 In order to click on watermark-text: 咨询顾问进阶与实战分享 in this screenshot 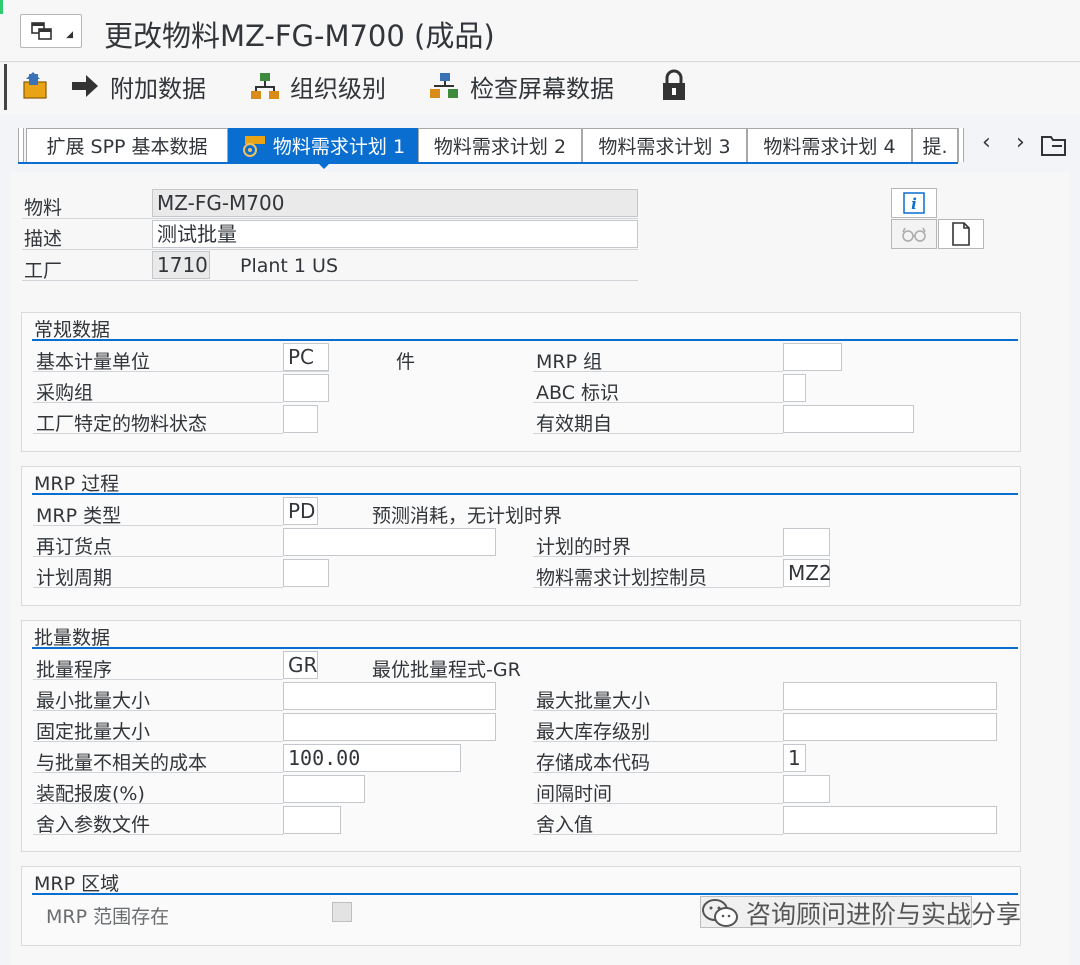, I will do `click(884, 914)`.